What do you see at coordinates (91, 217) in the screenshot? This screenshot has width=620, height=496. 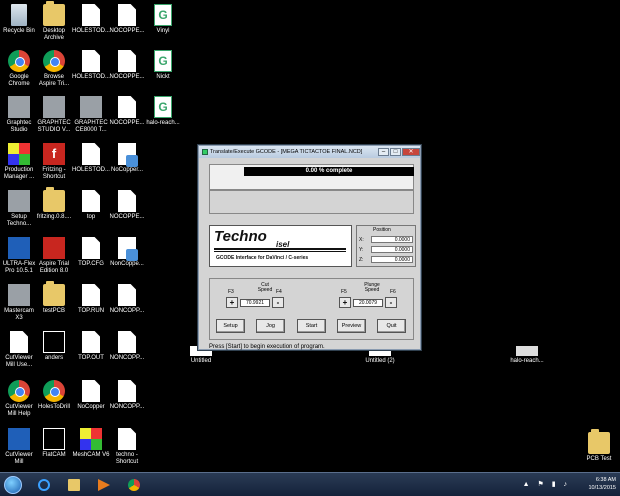 I see `icon-label: top` at bounding box center [91, 217].